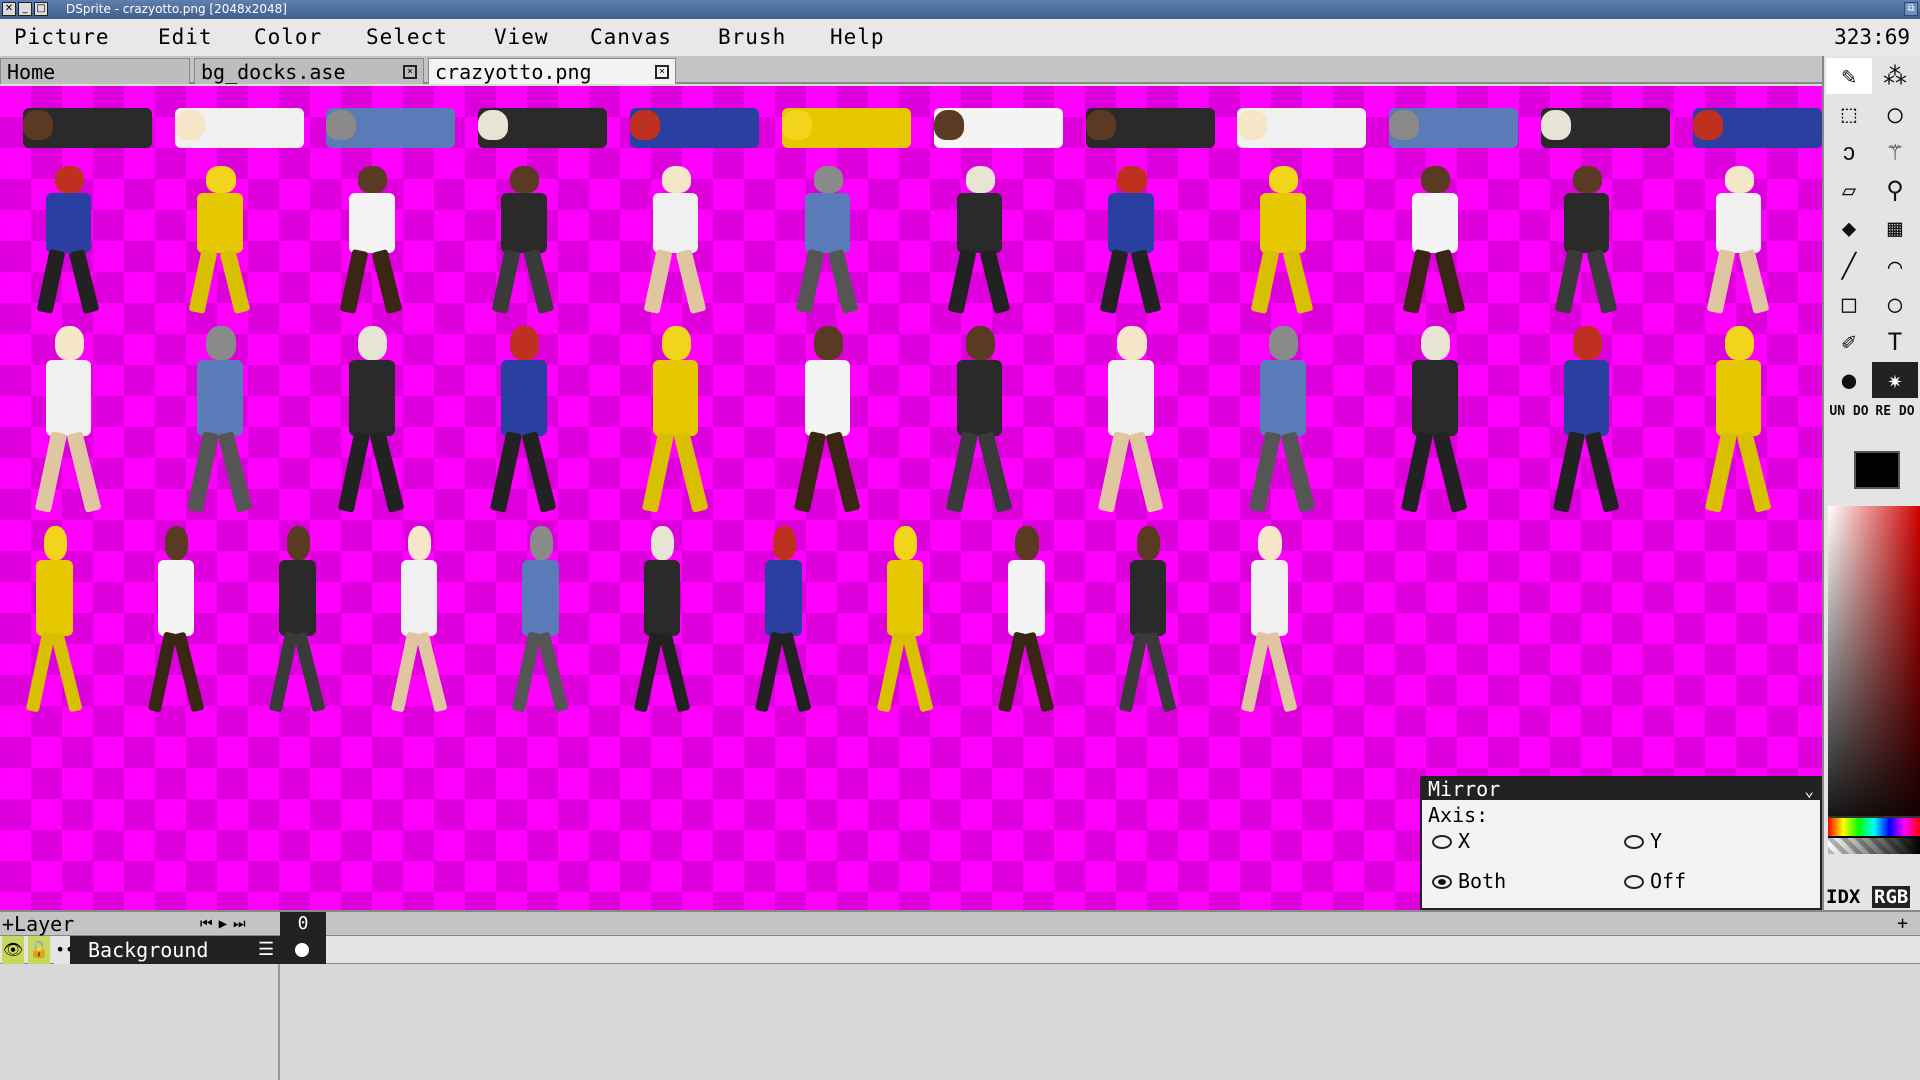  Describe the element at coordinates (279, 1022) in the screenshot. I see `timeline-divider` at that location.